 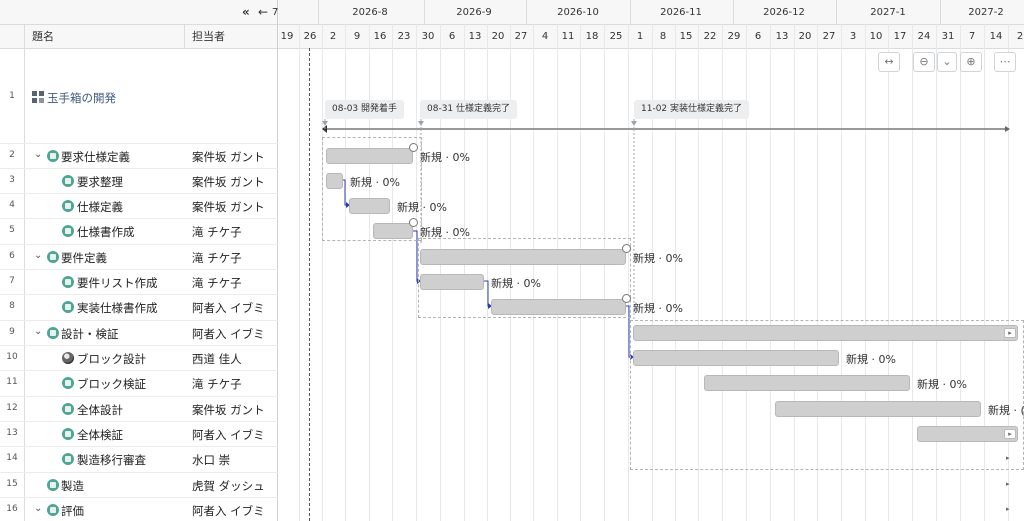 I want to click on table-row: 7 要件リスト作成 滝 チケ子, so click(x=138, y=281).